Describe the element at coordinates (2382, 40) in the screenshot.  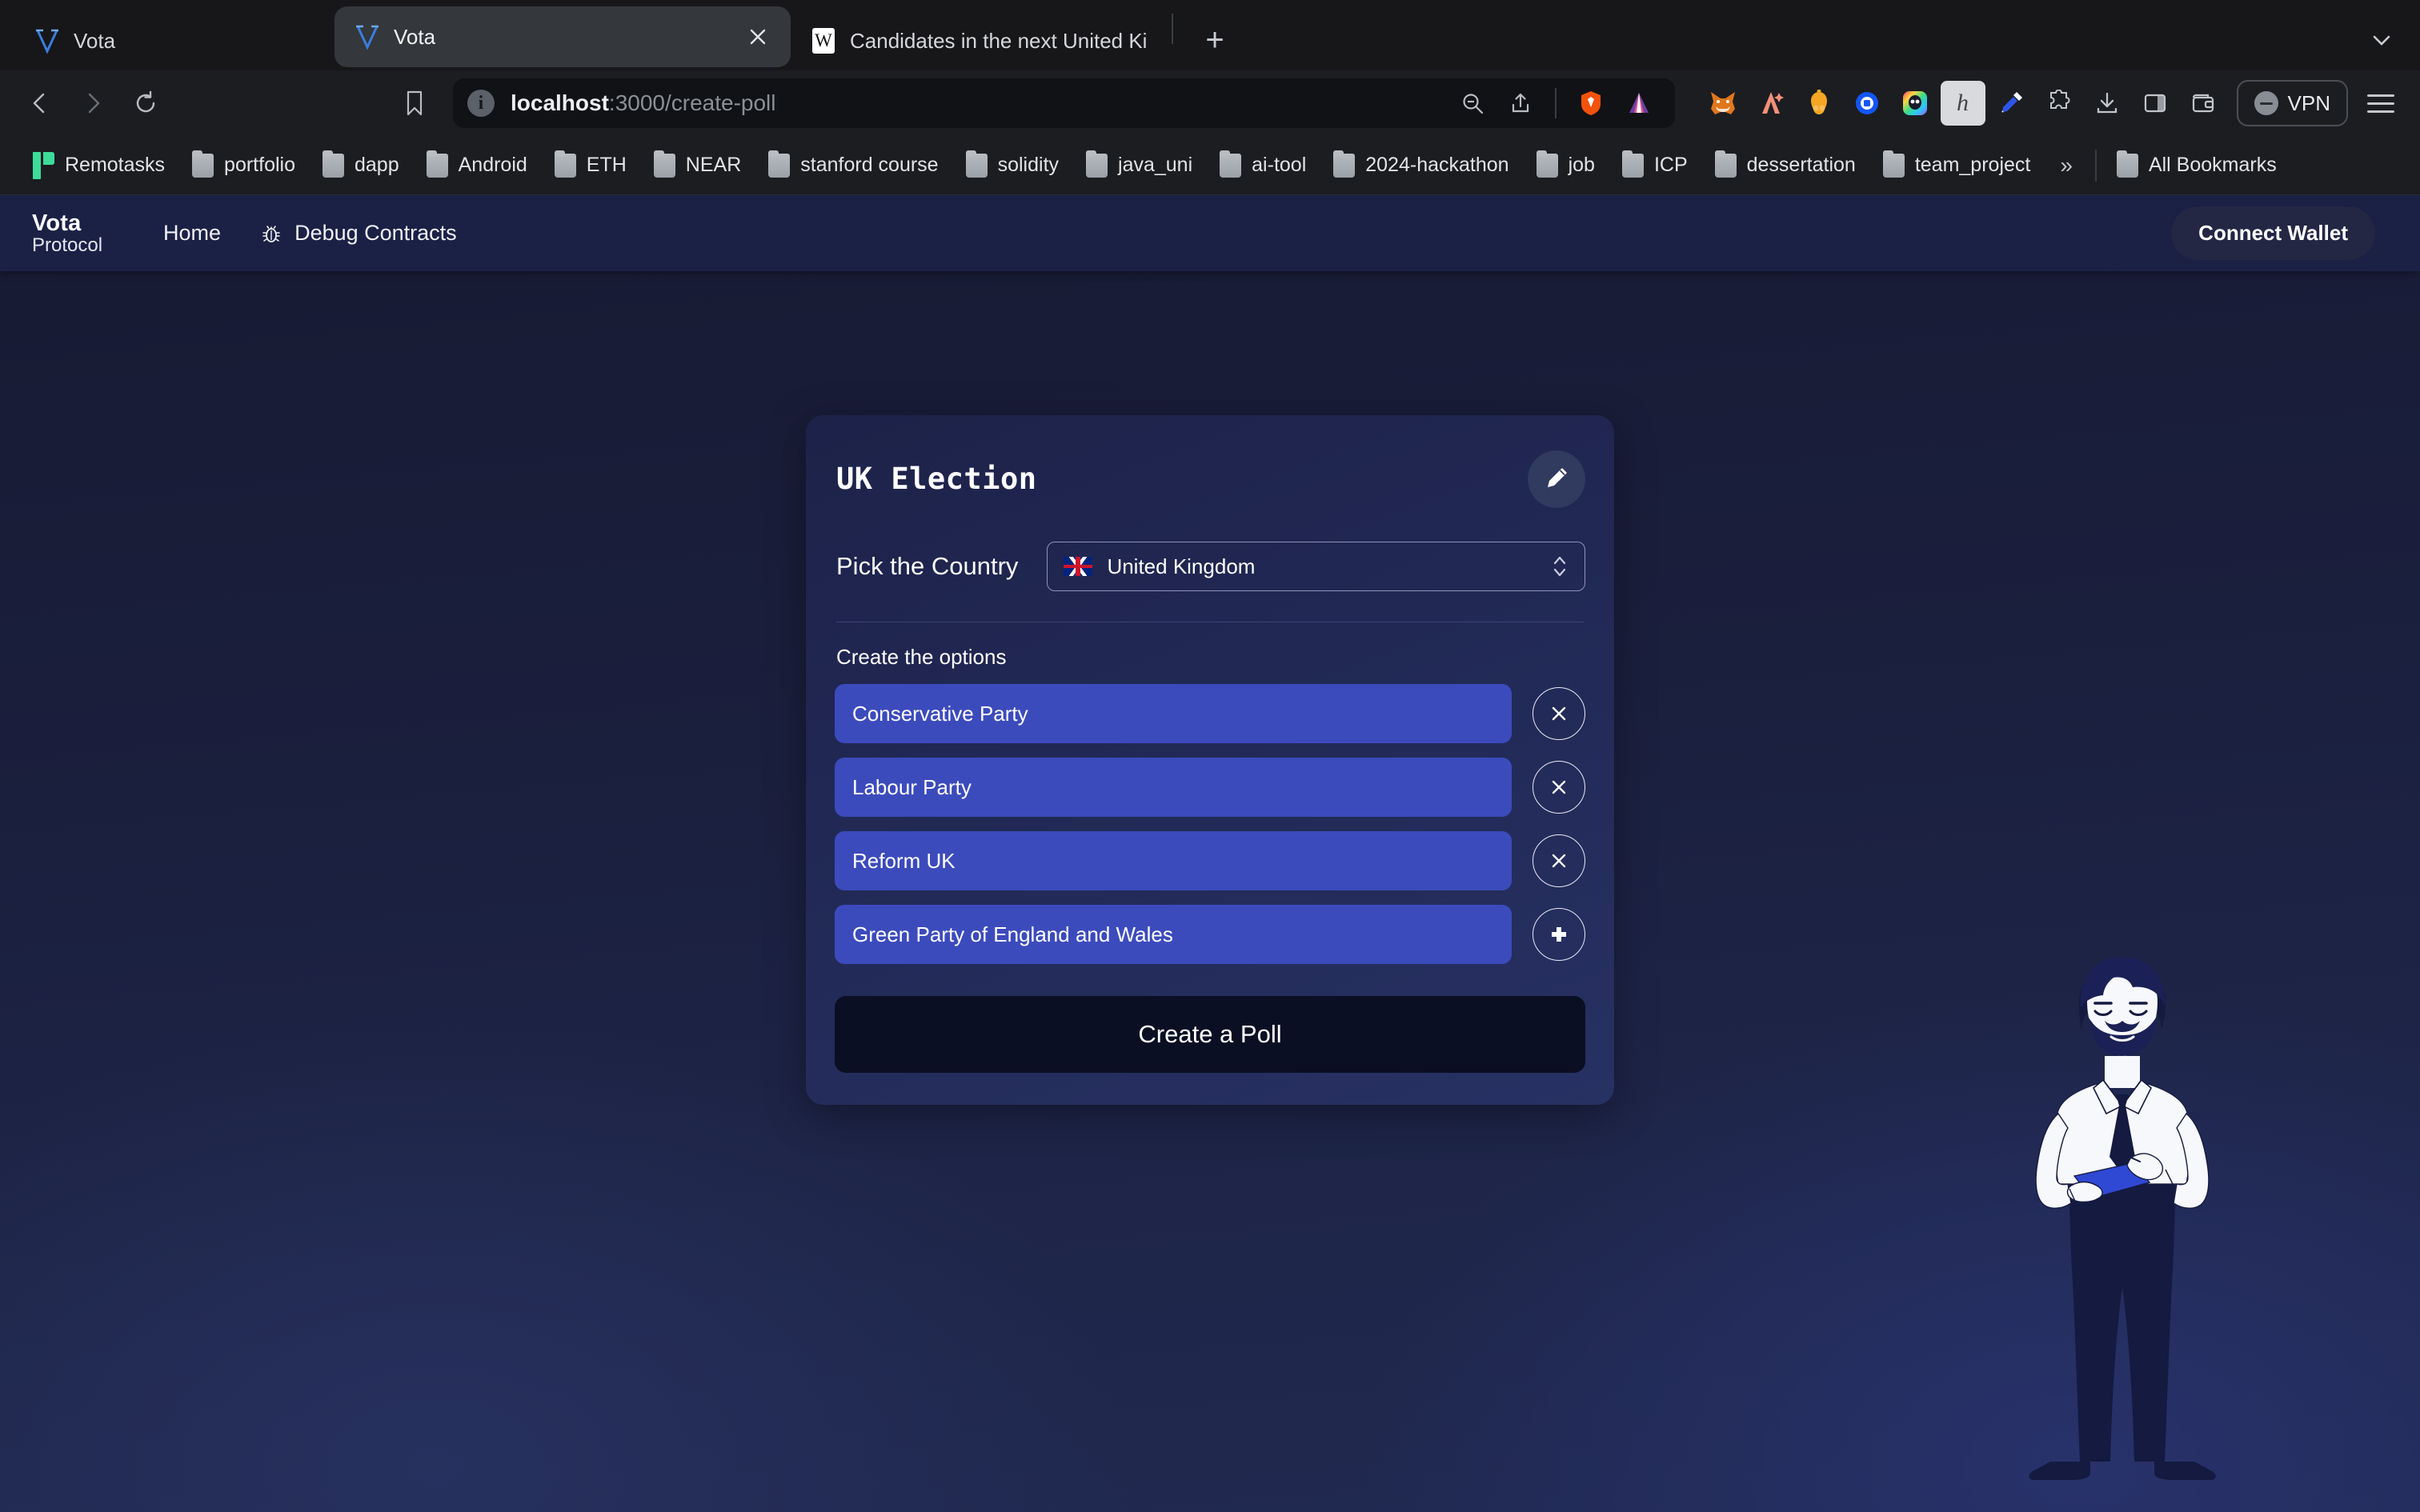
I see `chevron-down-icon` at that location.